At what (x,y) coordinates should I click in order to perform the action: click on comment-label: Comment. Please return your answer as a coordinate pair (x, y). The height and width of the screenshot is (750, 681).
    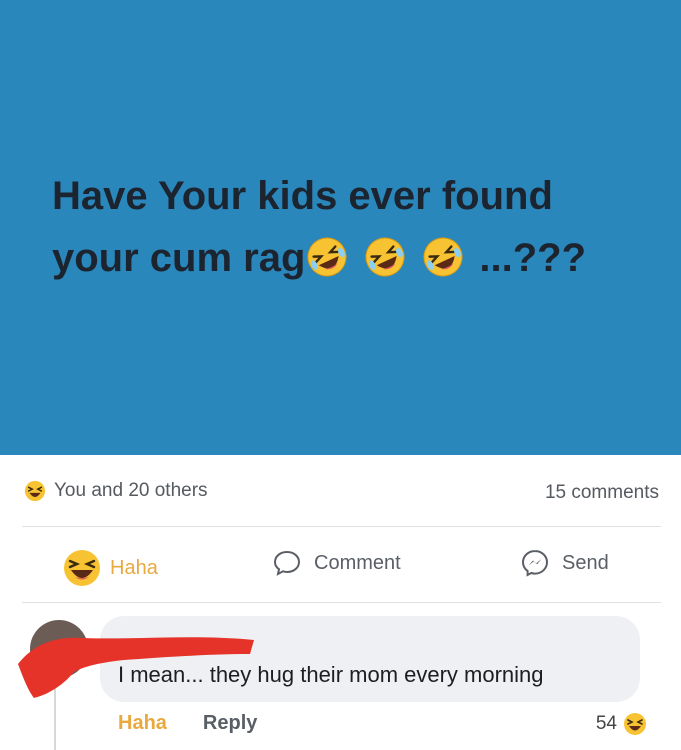
    Looking at the image, I should click on (357, 562).